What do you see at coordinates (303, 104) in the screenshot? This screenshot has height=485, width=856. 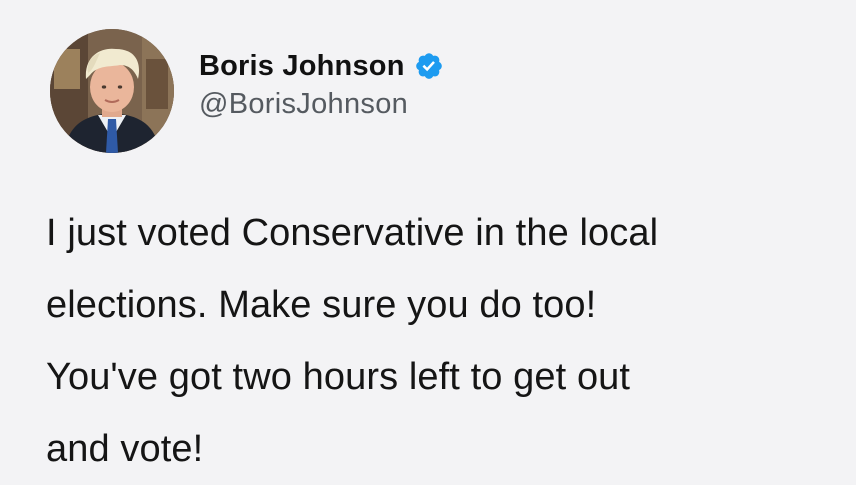 I see `user-handle: @BorisJohnson` at bounding box center [303, 104].